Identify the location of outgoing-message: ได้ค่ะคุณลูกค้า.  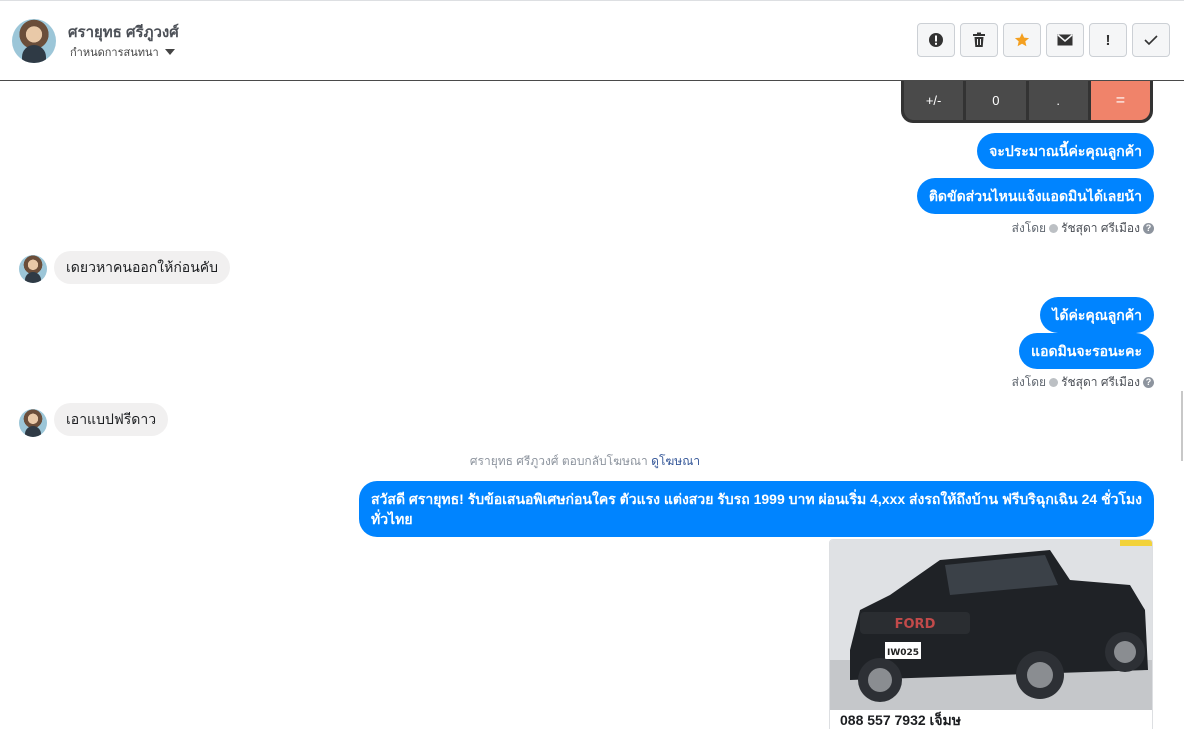
(1097, 315).